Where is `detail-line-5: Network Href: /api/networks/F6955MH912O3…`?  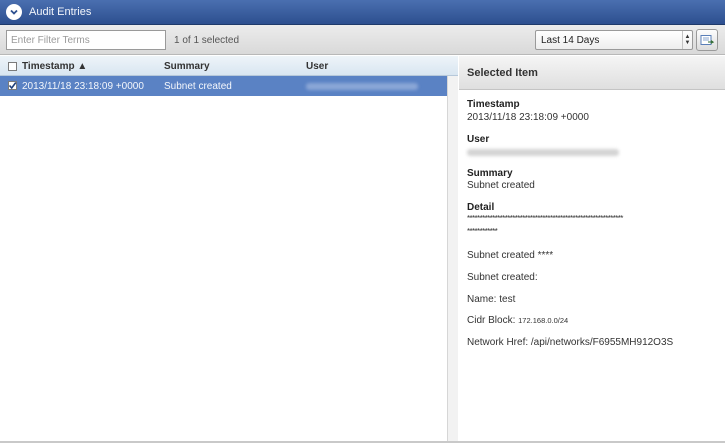 detail-line-5: Network Href: /api/networks/F6955MH912O3… is located at coordinates (570, 342).